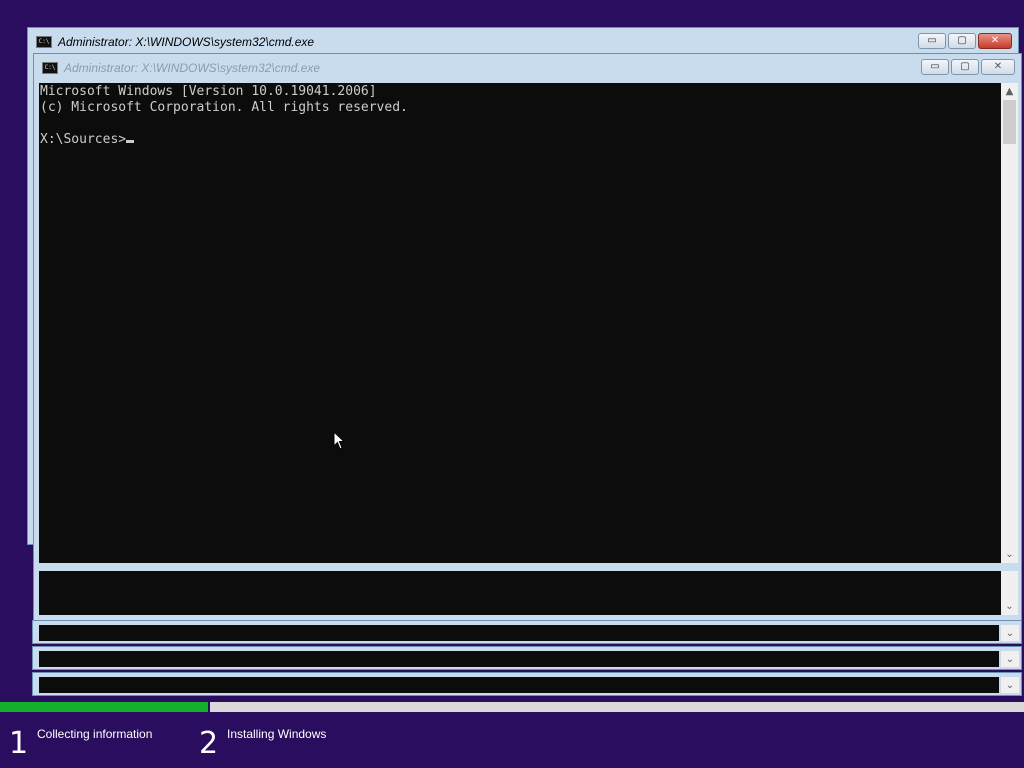 The height and width of the screenshot is (768, 1024). Describe the element at coordinates (512, 707) in the screenshot. I see `setup-progress-bar` at that location.